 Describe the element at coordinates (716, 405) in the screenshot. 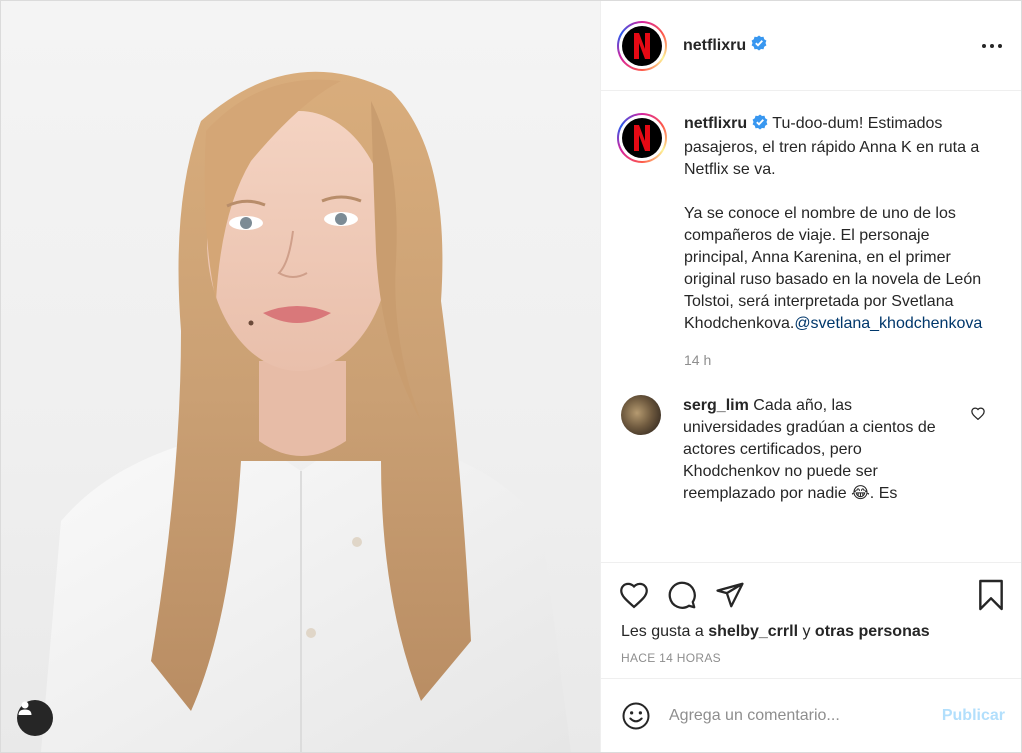

I see `comment-username: serg_lim` at that location.